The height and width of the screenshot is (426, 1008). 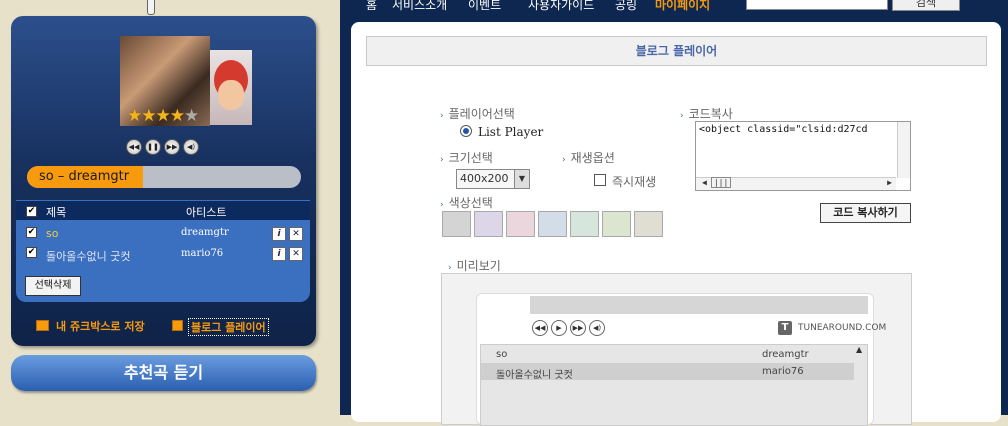 I want to click on size-select-label: › 크기선택, so click(x=466, y=158).